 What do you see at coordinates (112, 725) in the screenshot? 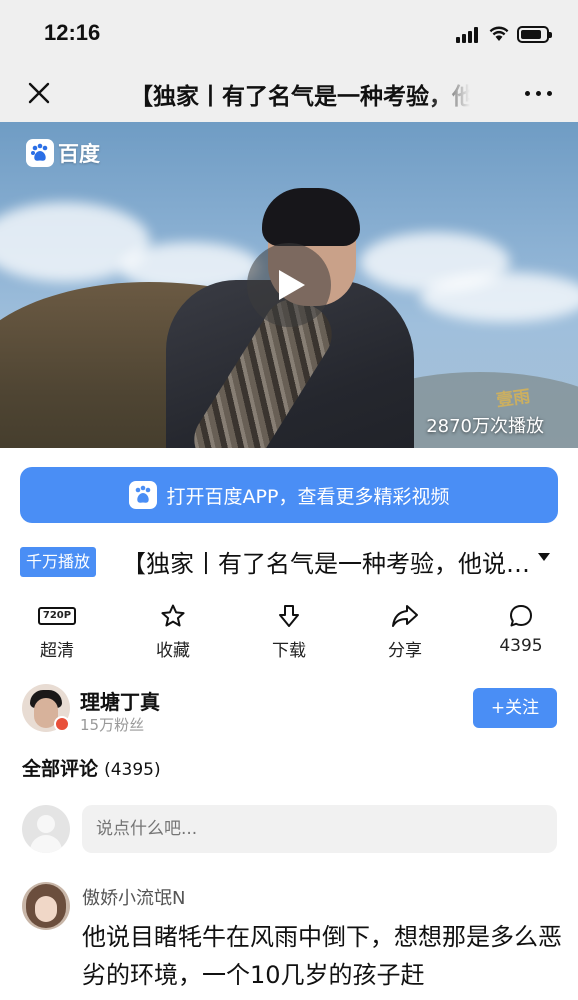
I see `author-fans: 15万粉丝` at bounding box center [112, 725].